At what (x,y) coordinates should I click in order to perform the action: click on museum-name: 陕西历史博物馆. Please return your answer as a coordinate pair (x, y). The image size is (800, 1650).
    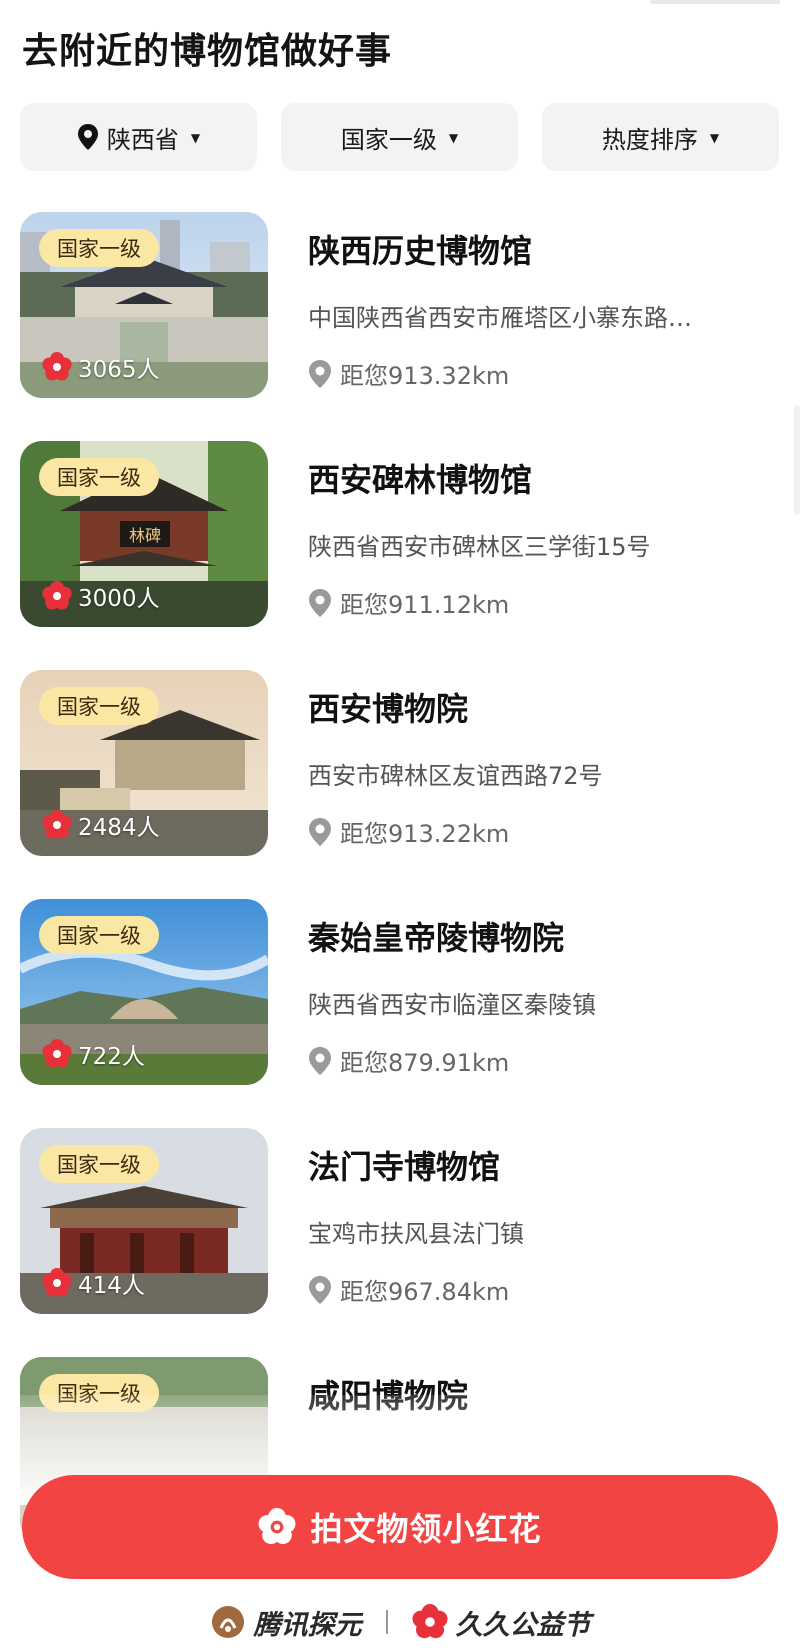
    Looking at the image, I should click on (420, 251).